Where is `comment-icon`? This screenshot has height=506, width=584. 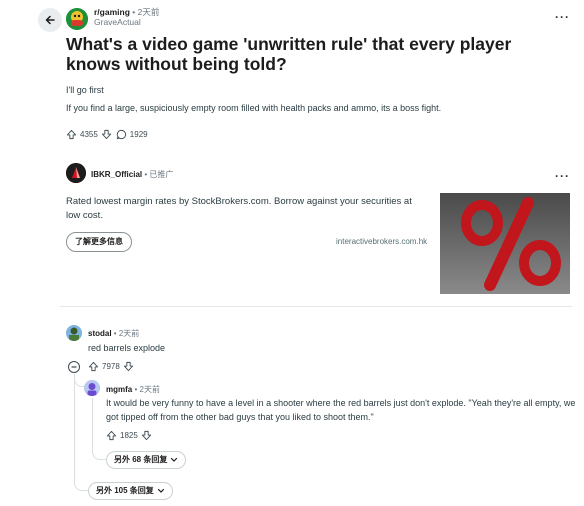
comment-icon is located at coordinates (121, 134).